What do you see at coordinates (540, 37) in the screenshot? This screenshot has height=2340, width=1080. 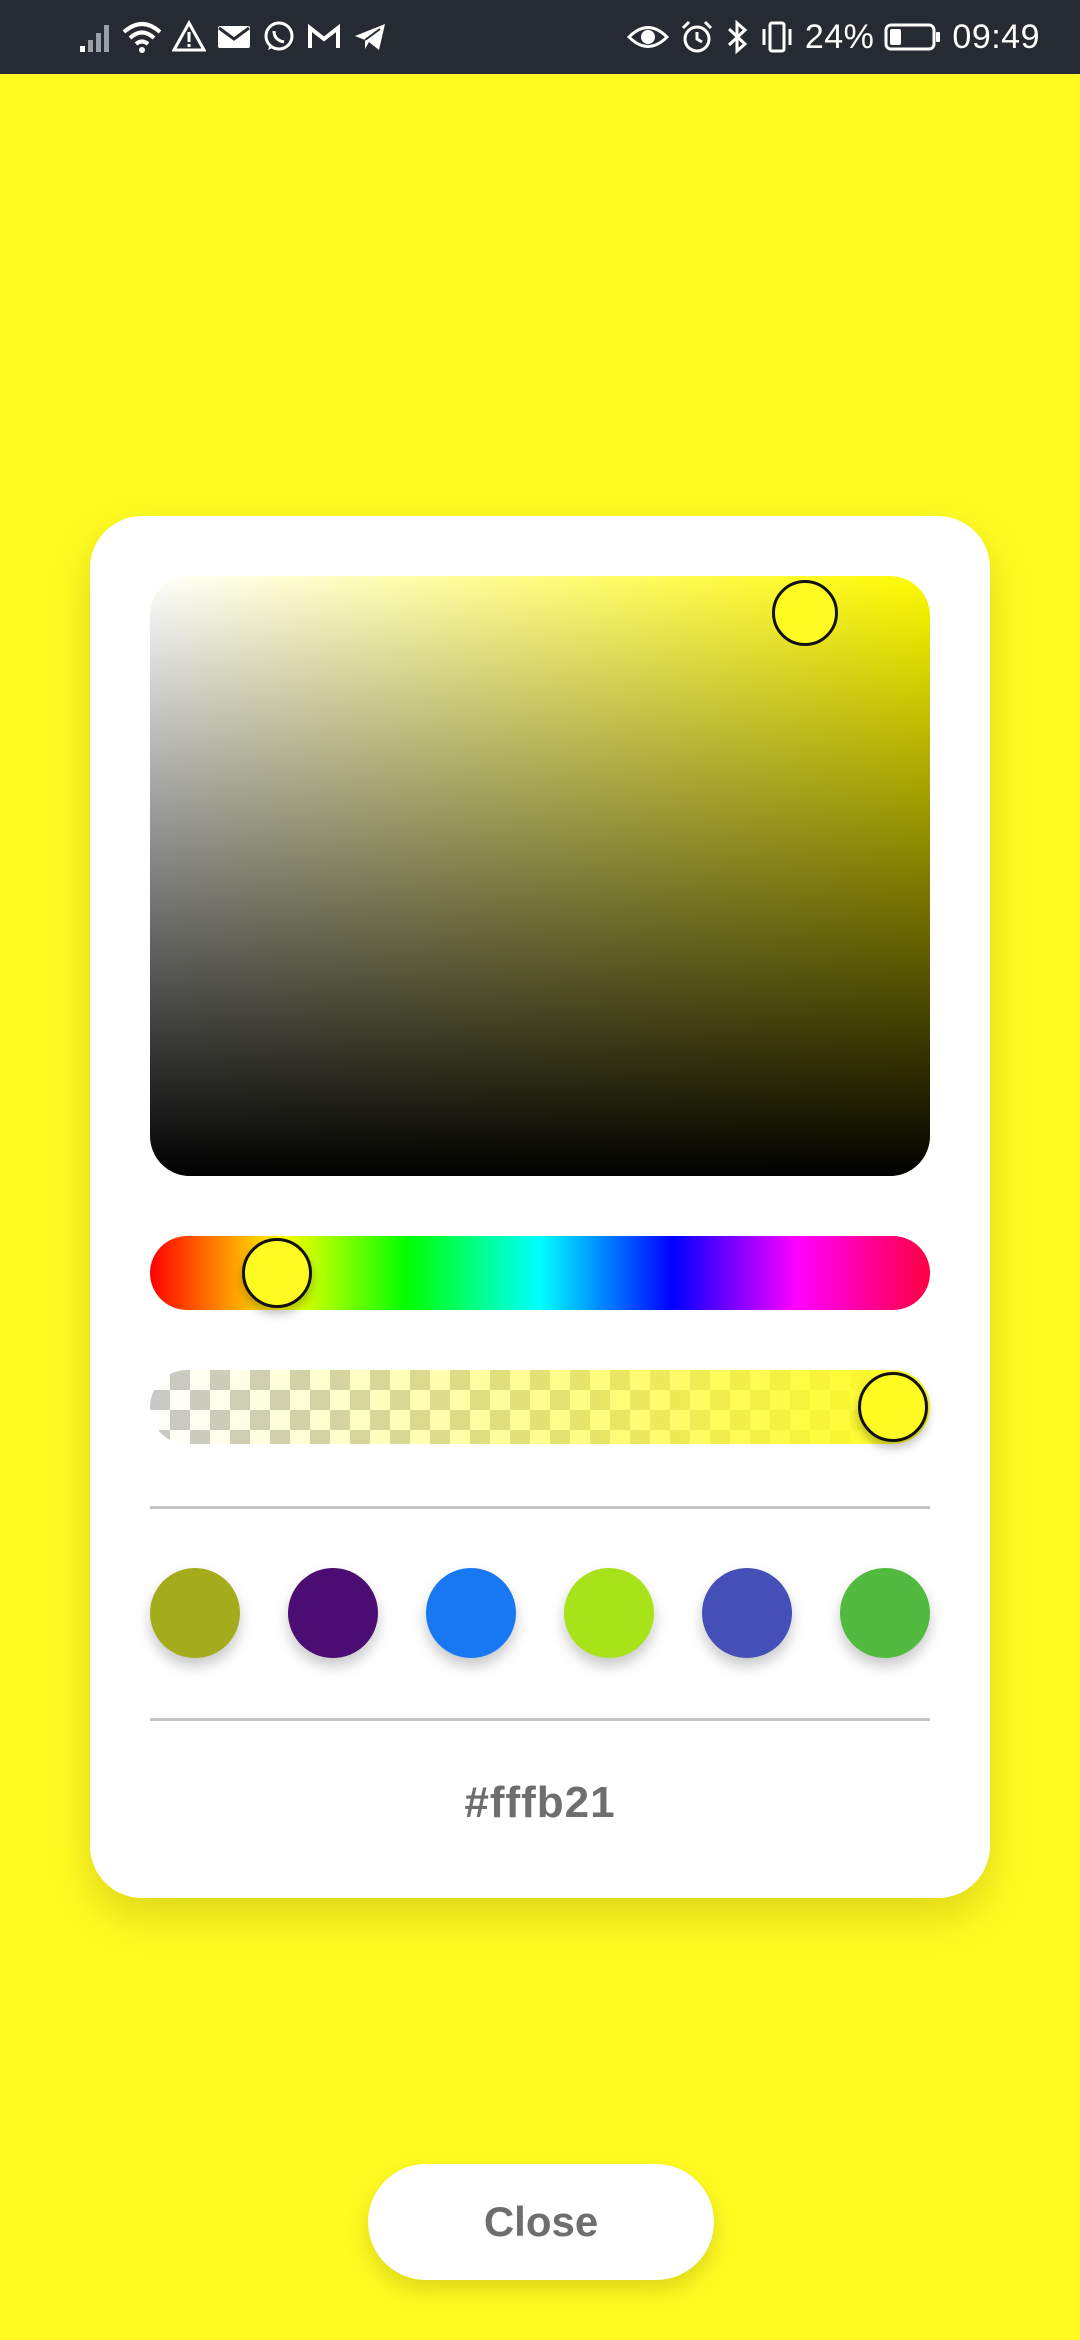 I see `status-bar: 24% 09:49` at bounding box center [540, 37].